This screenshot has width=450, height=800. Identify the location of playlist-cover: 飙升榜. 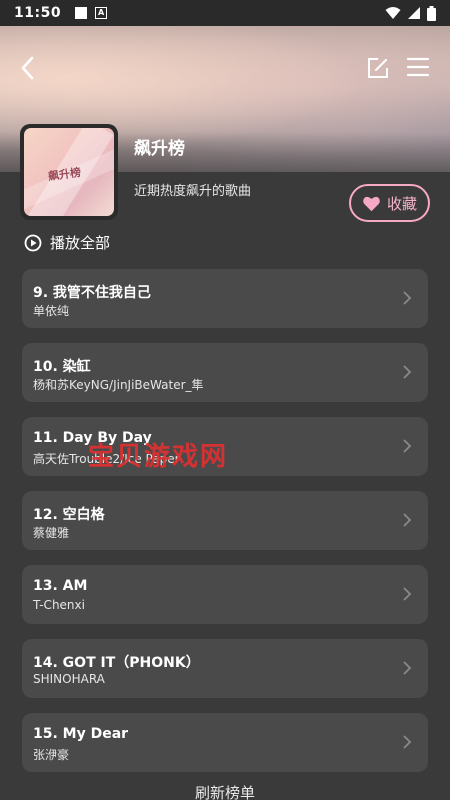
(69, 172).